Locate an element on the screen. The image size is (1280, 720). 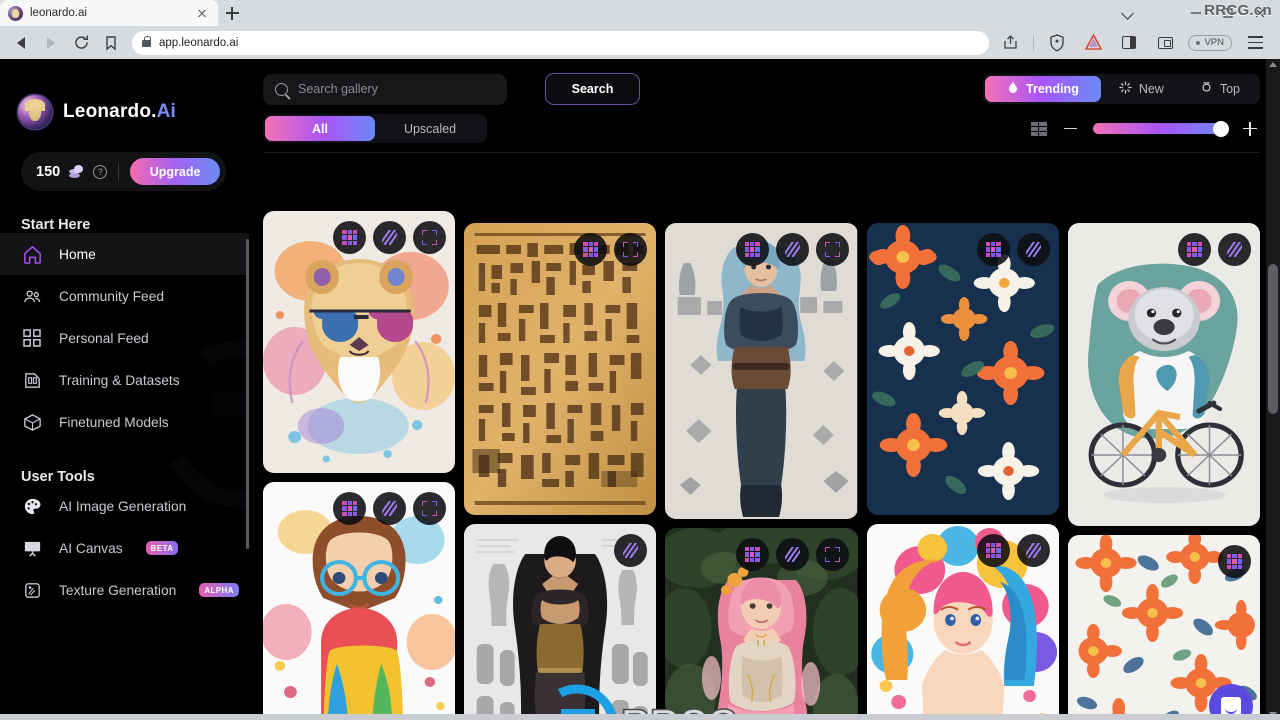
brand-row: Leonardo.Ai is located at coordinates (124, 94).